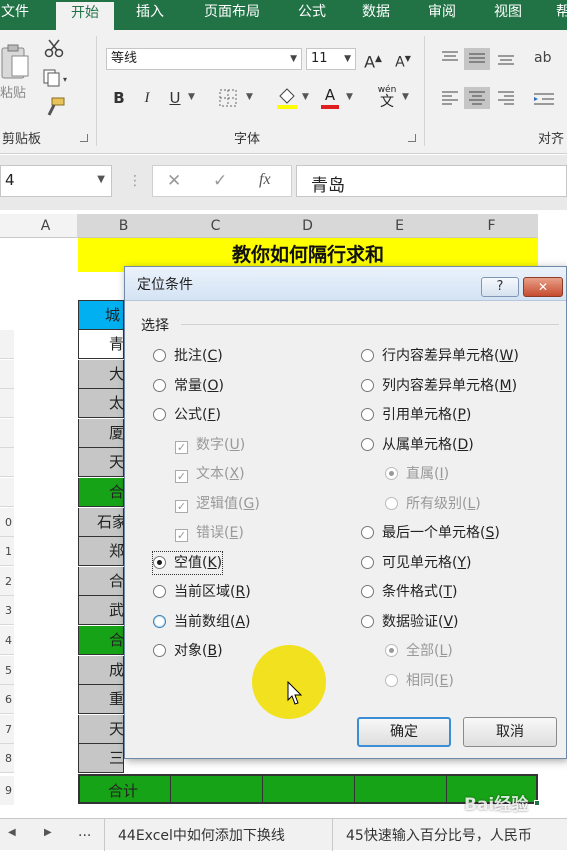 This screenshot has width=567, height=851. I want to click on option-l-0: 批注(C), so click(188, 356).